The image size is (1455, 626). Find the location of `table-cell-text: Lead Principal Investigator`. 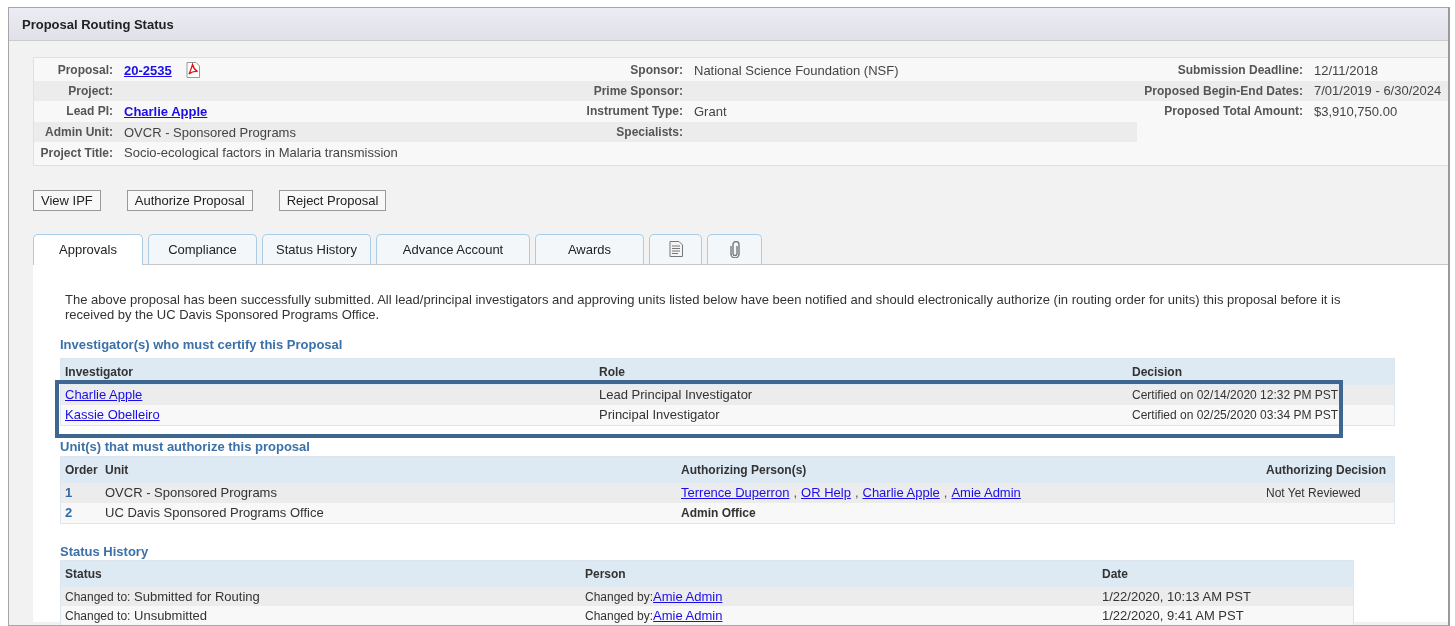

table-cell-text: Lead Principal Investigator is located at coordinates (675, 395).